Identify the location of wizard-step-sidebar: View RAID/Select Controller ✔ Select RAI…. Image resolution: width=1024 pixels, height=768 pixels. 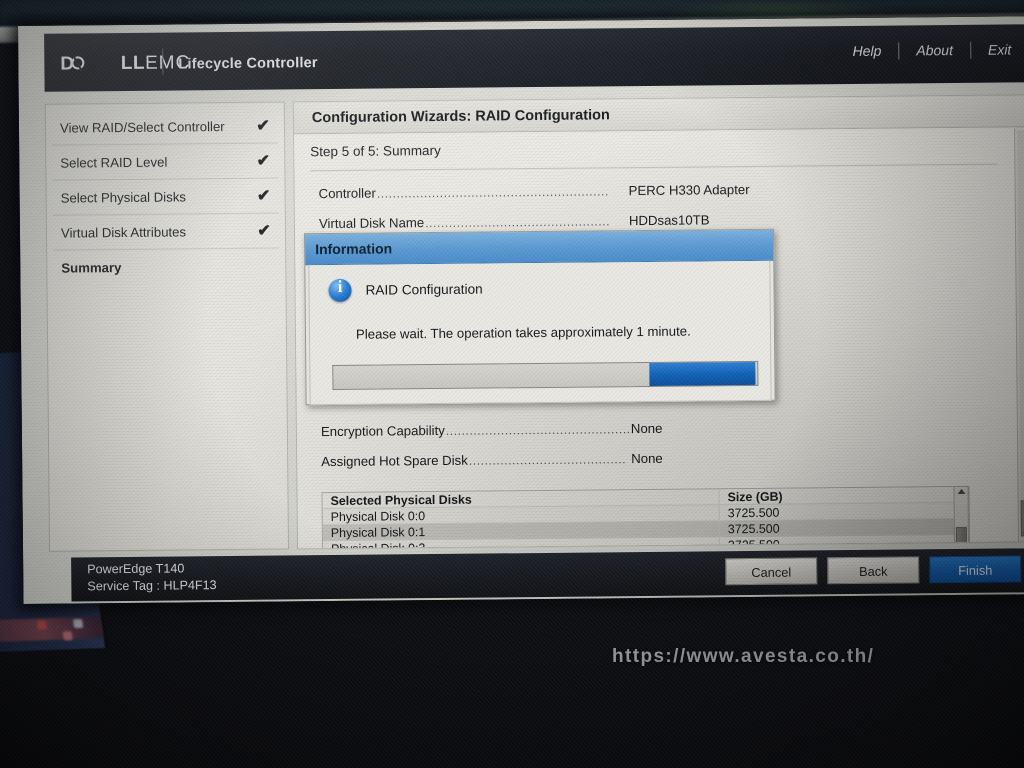
(167, 326).